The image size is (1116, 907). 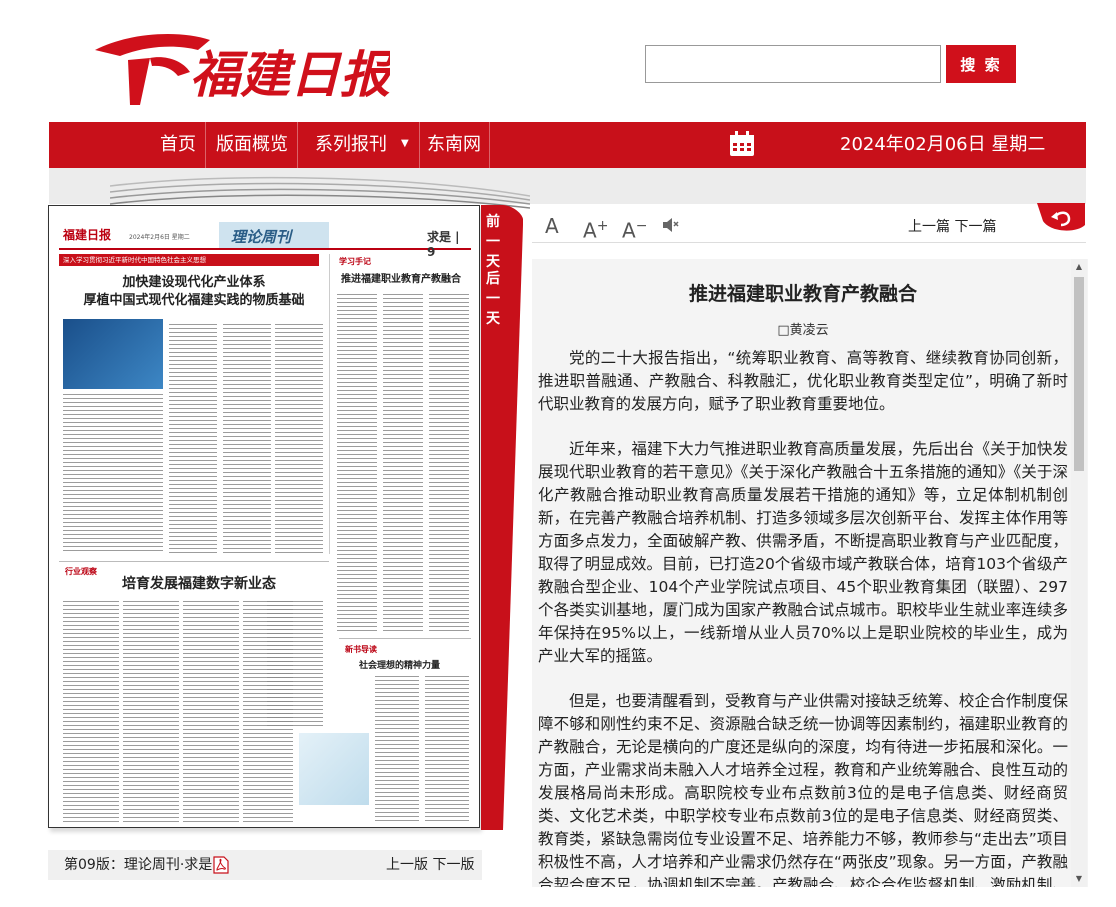 What do you see at coordinates (401, 277) in the screenshot?
I see `paper-headline-right: 推进福建职业教育产教融合` at bounding box center [401, 277].